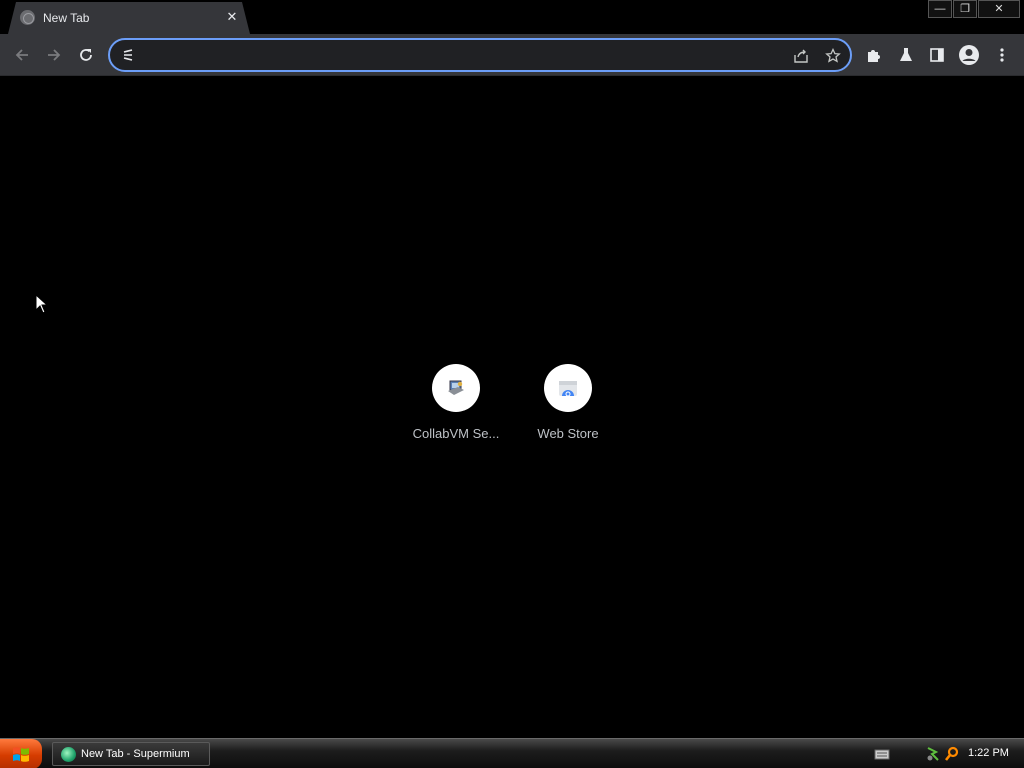  I want to click on minimize-button: —, so click(940, 9).